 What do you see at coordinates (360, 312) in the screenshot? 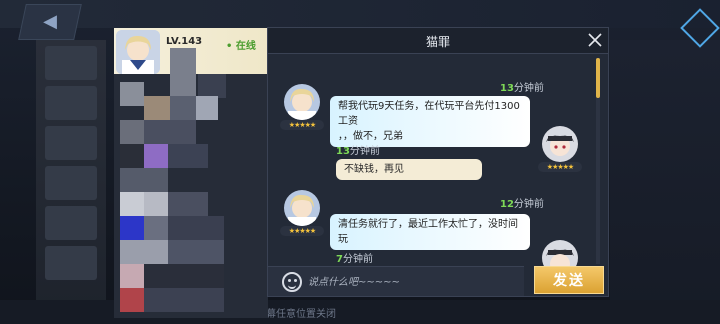
I see `bottom-bar` at bounding box center [360, 312].